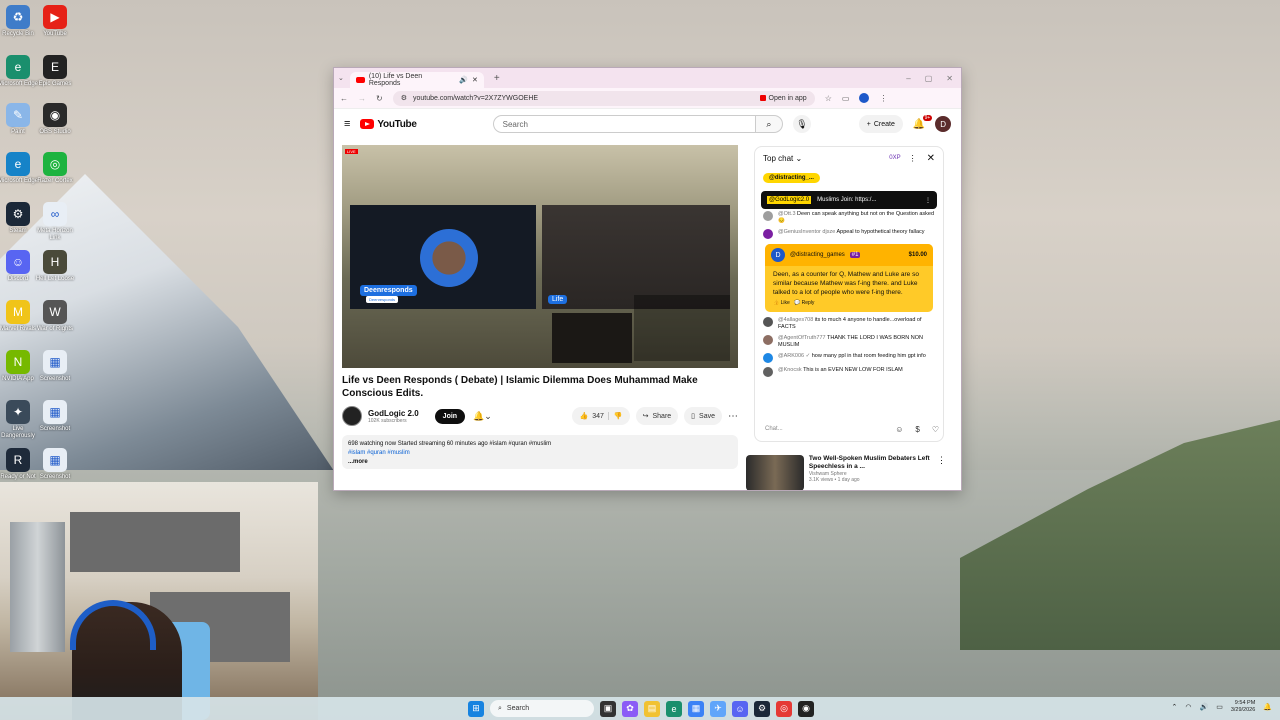  Describe the element at coordinates (880, 124) in the screenshot. I see `create-button: + Create` at that location.